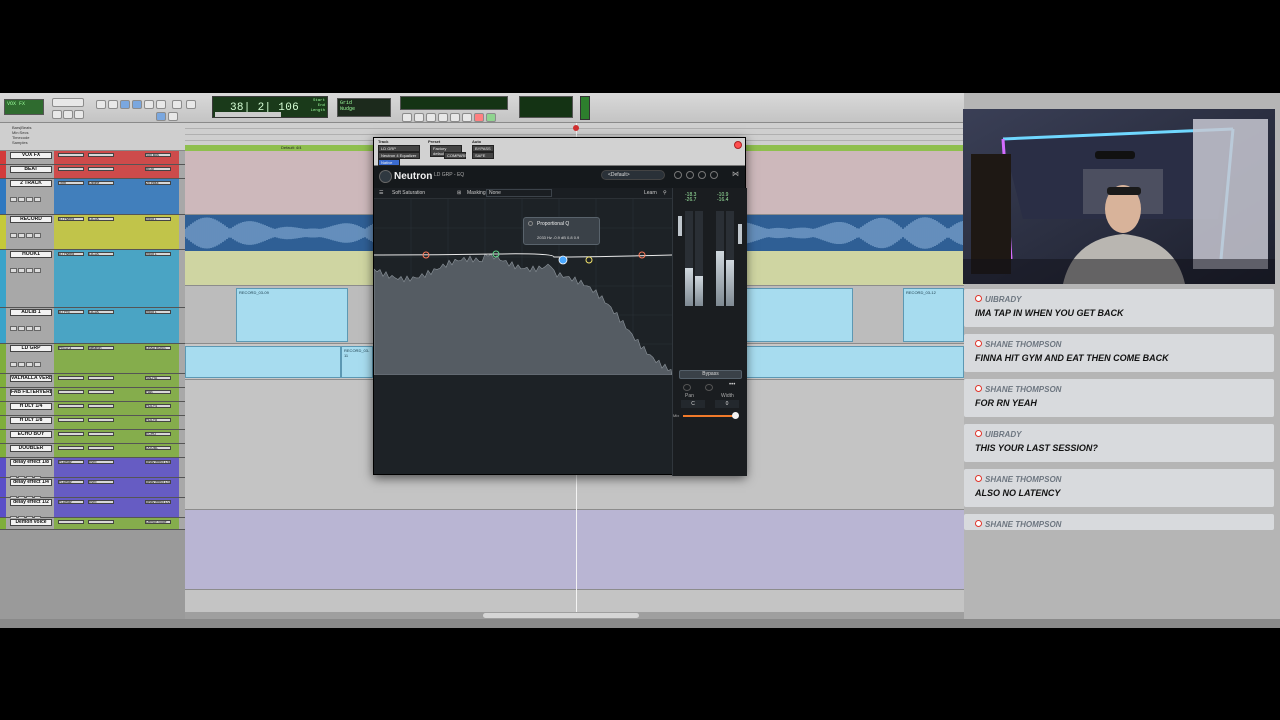  What do you see at coordinates (13, 199) in the screenshot?
I see `track-record-button` at bounding box center [13, 199].